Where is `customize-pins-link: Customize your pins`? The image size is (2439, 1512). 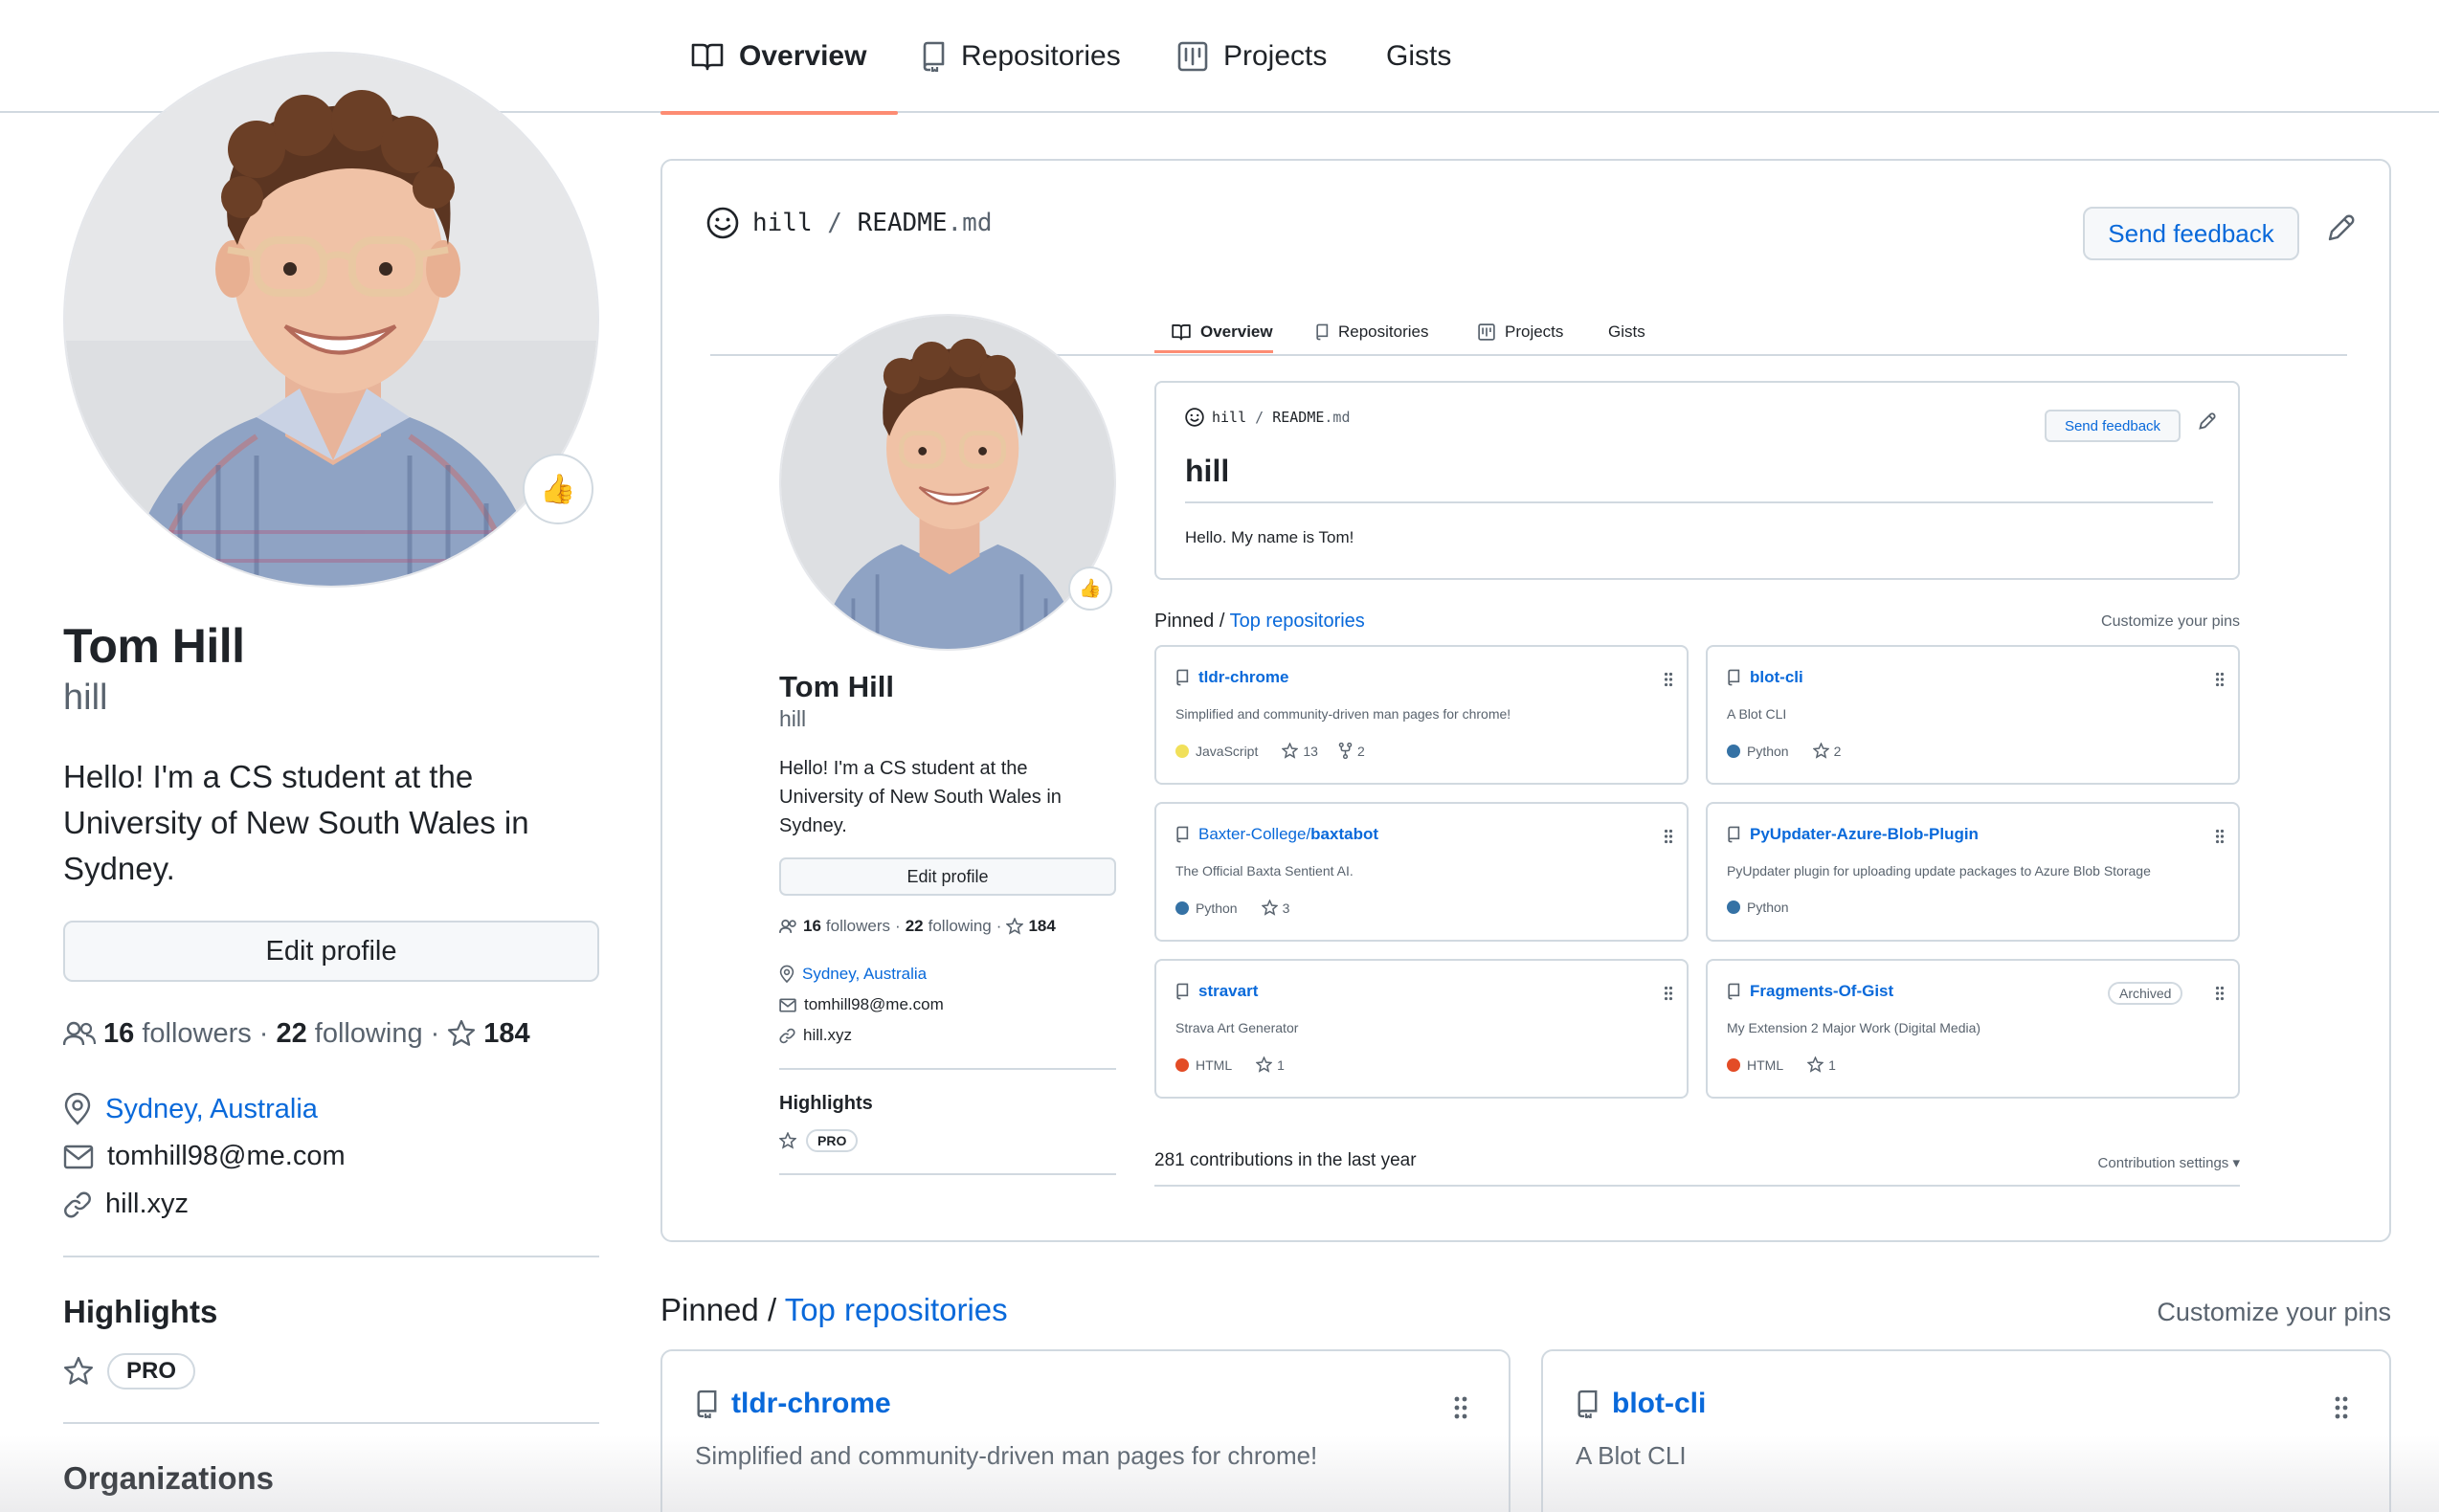
customize-pins-link: Customize your pins is located at coordinates (2238, 1312).